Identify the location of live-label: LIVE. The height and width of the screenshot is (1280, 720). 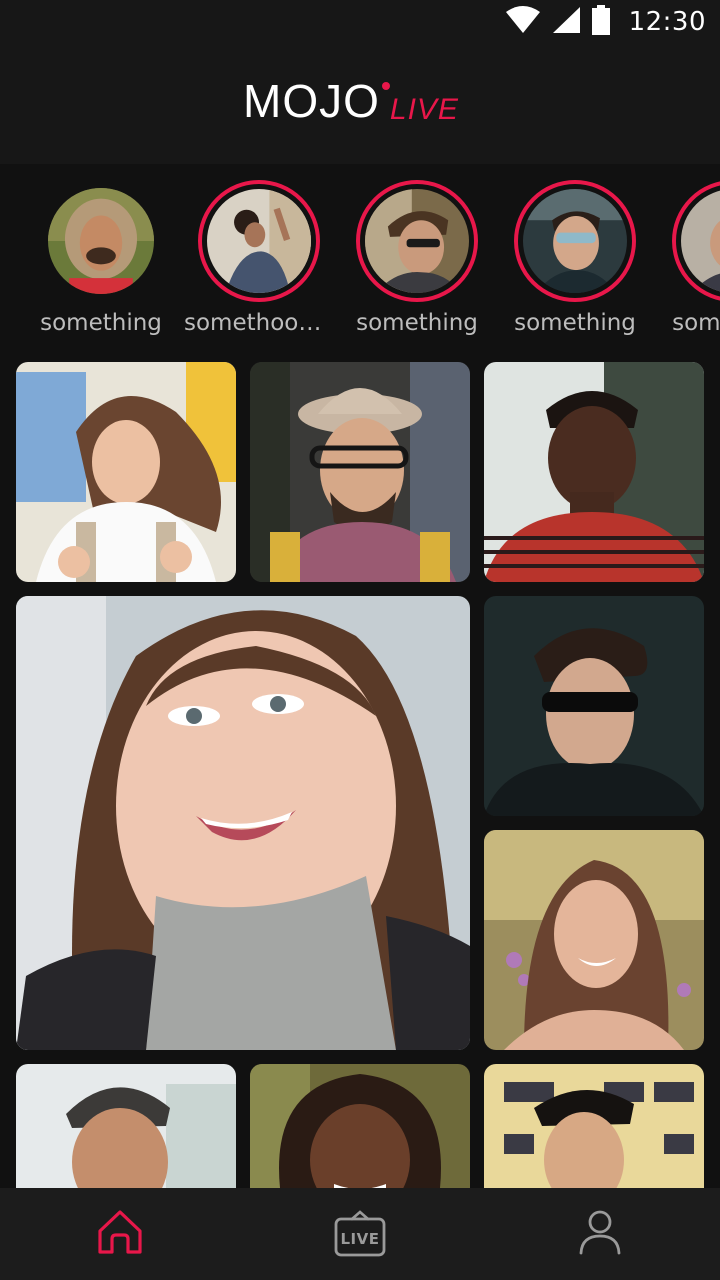
(360, 1239).